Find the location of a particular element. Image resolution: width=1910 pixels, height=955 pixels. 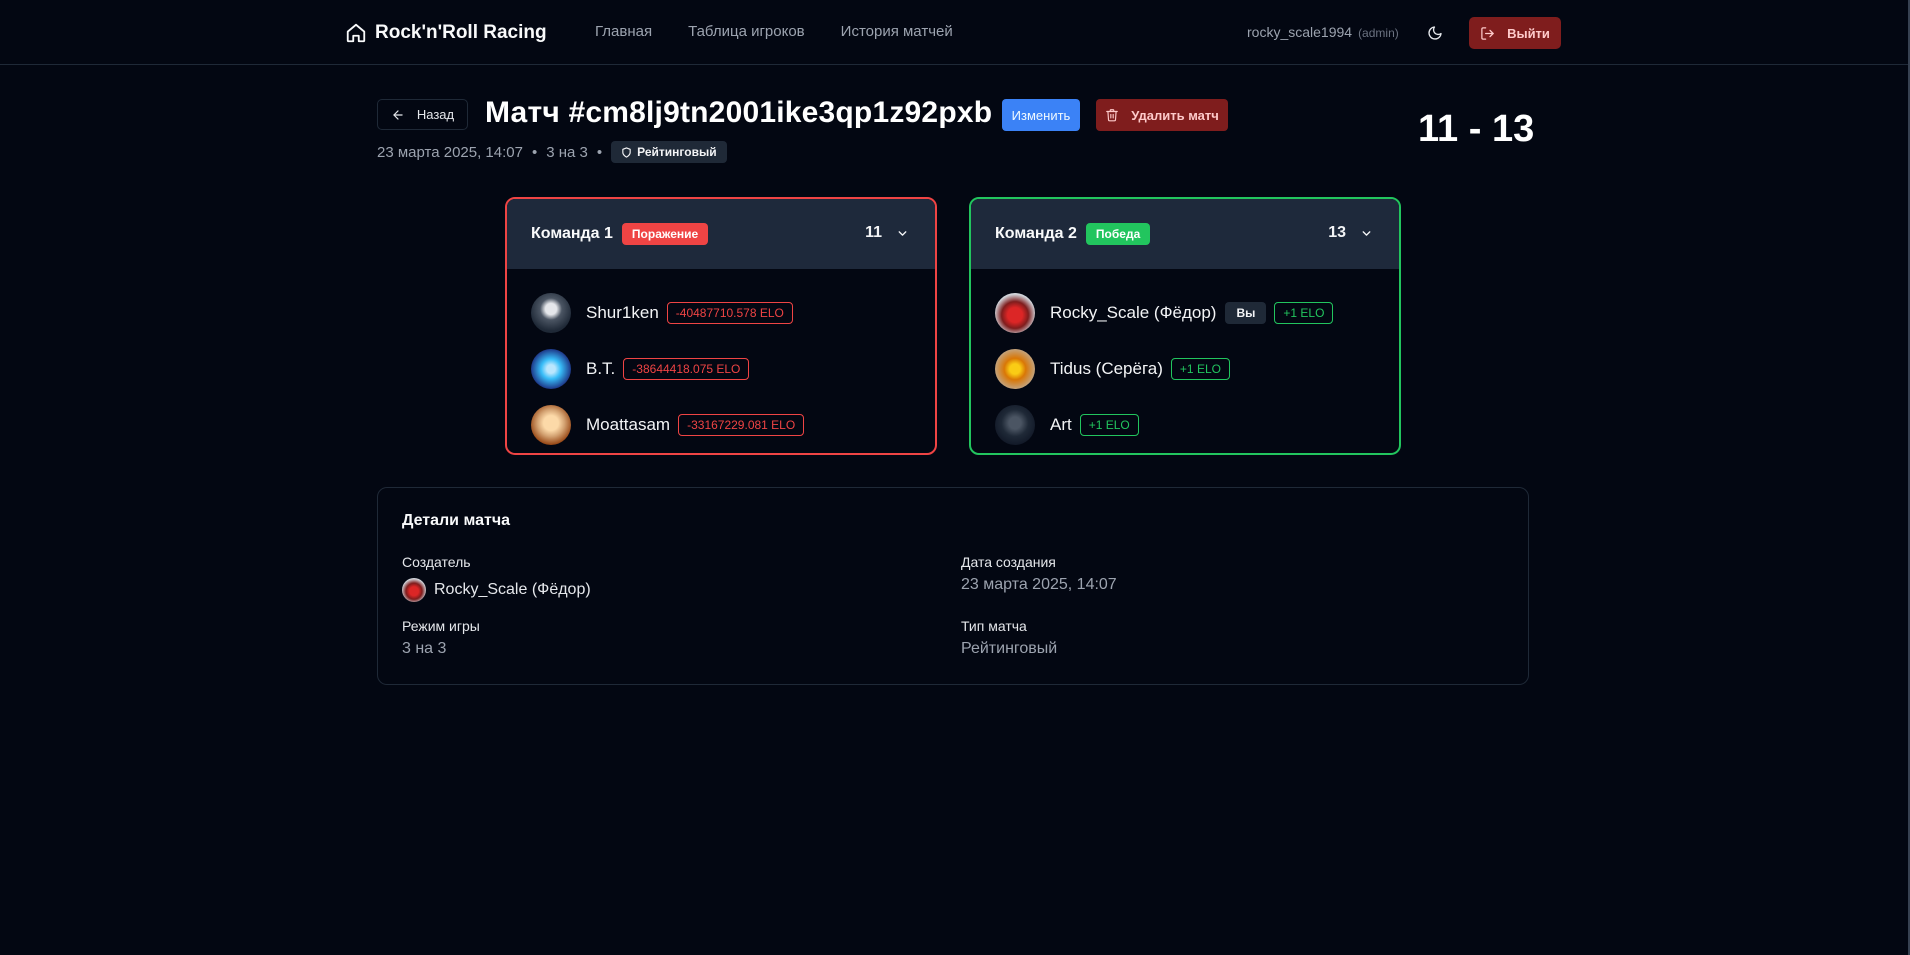

match-type-badge: Рейтинговый is located at coordinates (669, 152).